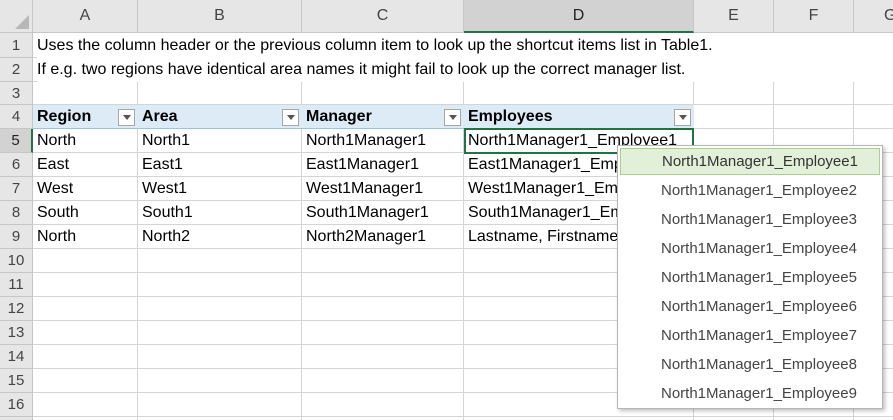  Describe the element at coordinates (22, 22) in the screenshot. I see `select-all-triangle-icon` at that location.